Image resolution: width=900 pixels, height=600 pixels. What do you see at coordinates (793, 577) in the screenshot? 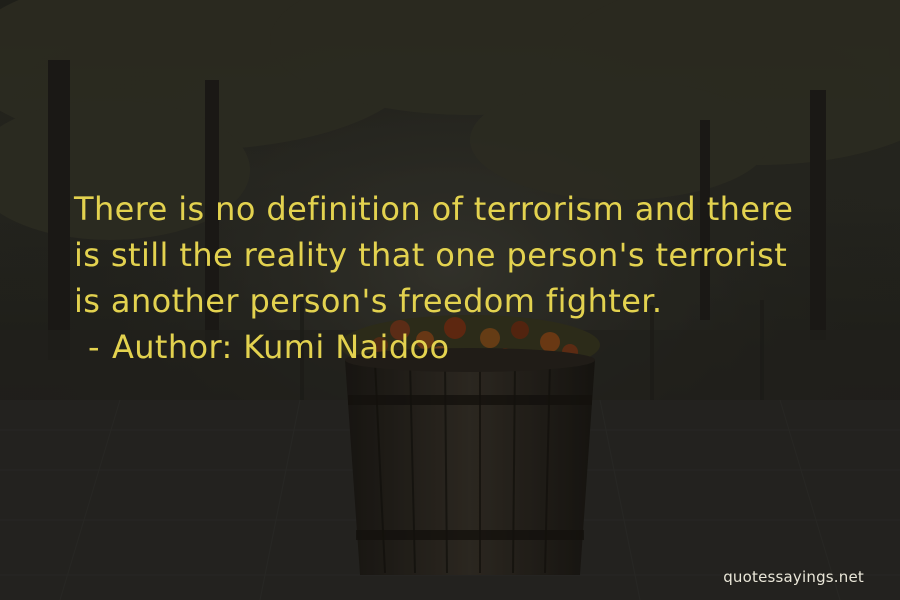
I see `site-watermark: quotessayings.net` at bounding box center [793, 577].